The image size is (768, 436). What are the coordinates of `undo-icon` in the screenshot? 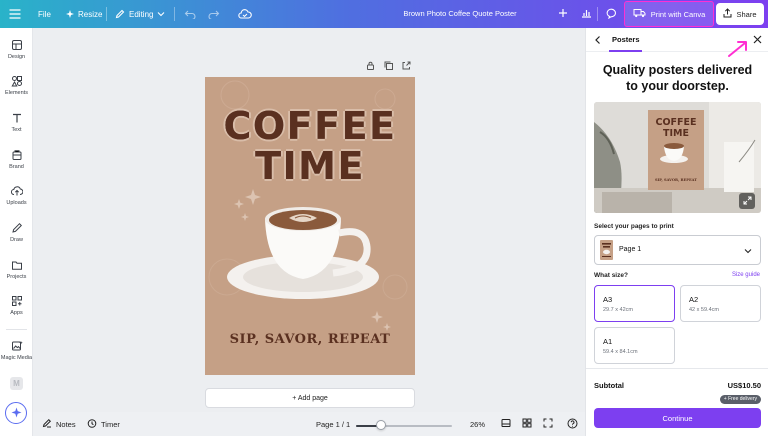 It's located at (190, 14).